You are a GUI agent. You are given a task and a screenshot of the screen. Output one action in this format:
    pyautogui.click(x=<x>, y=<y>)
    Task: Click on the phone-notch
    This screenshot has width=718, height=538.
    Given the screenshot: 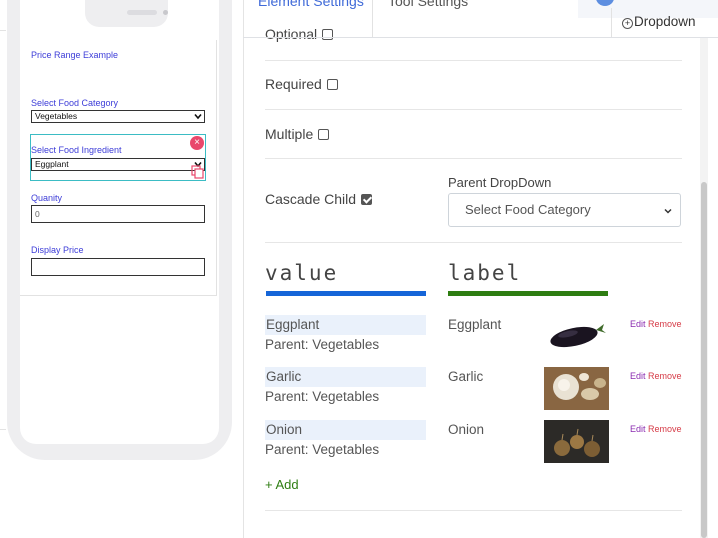 What is the action you would take?
    pyautogui.click(x=126, y=13)
    